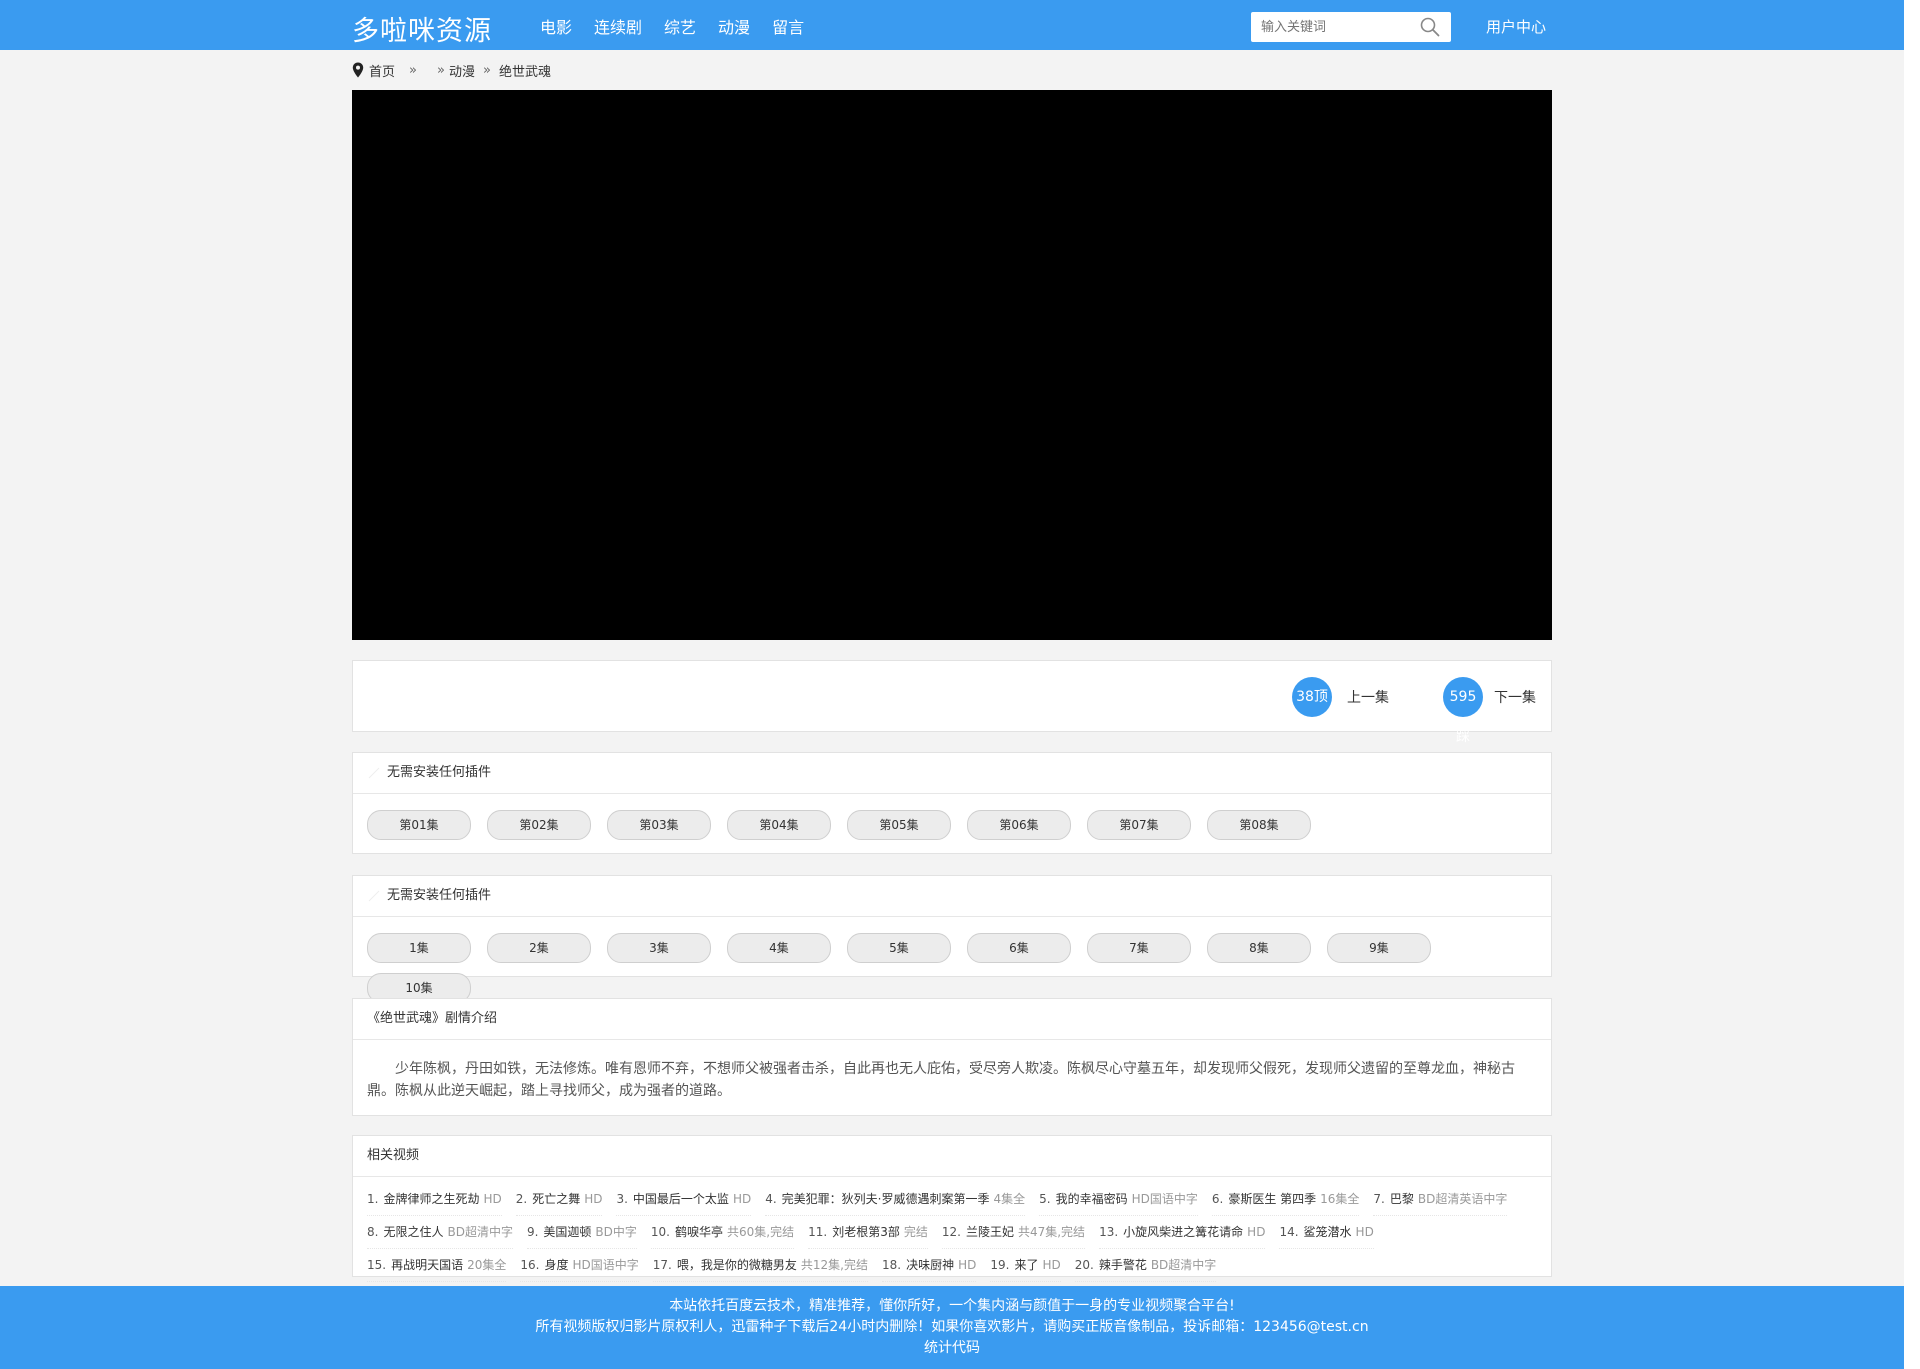 The height and width of the screenshot is (1369, 1920). What do you see at coordinates (1109, 1232) in the screenshot?
I see `related-item-number: 13.` at bounding box center [1109, 1232].